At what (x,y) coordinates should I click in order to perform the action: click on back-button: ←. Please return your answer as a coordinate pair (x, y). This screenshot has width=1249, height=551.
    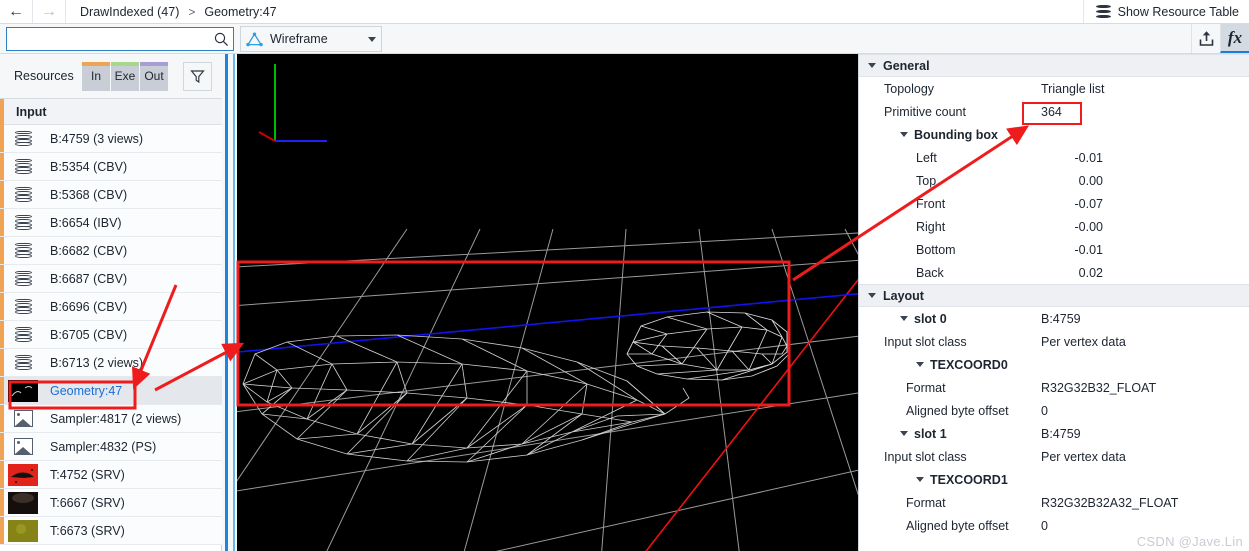
    Looking at the image, I should click on (16, 11).